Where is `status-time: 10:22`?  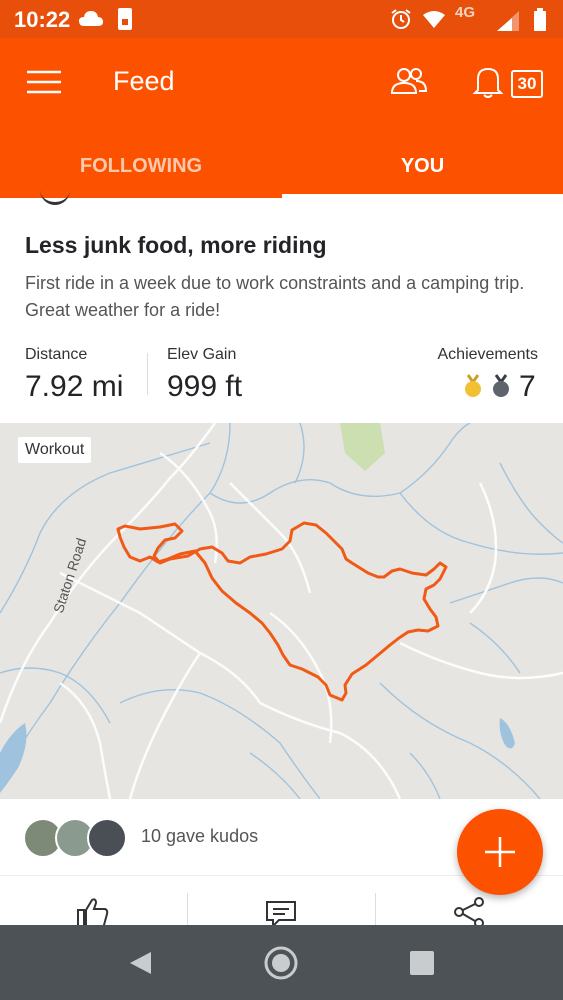 status-time: 10:22 is located at coordinates (42, 19).